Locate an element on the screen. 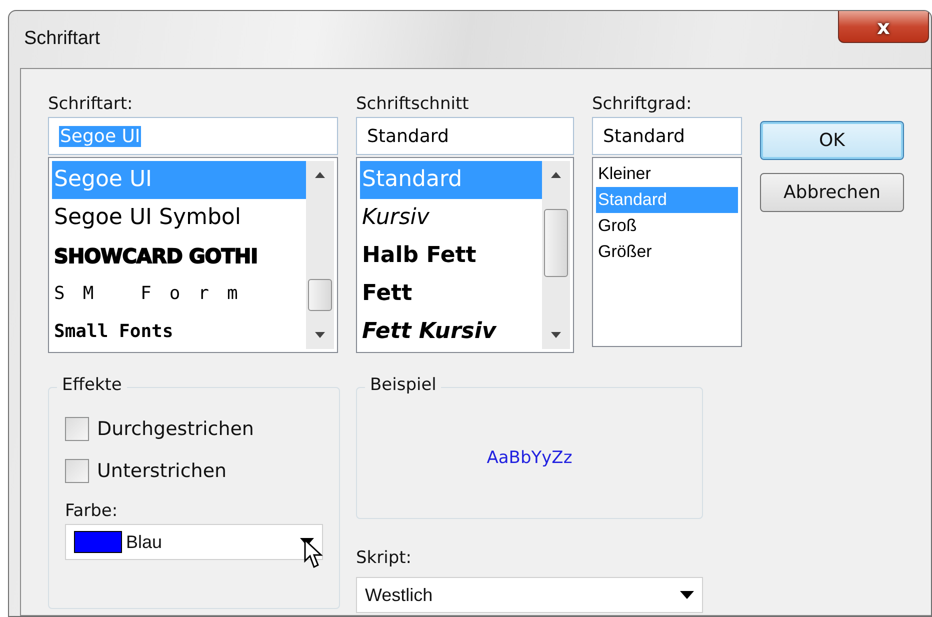 The image size is (932, 617). color-label: Farbe: is located at coordinates (92, 511).